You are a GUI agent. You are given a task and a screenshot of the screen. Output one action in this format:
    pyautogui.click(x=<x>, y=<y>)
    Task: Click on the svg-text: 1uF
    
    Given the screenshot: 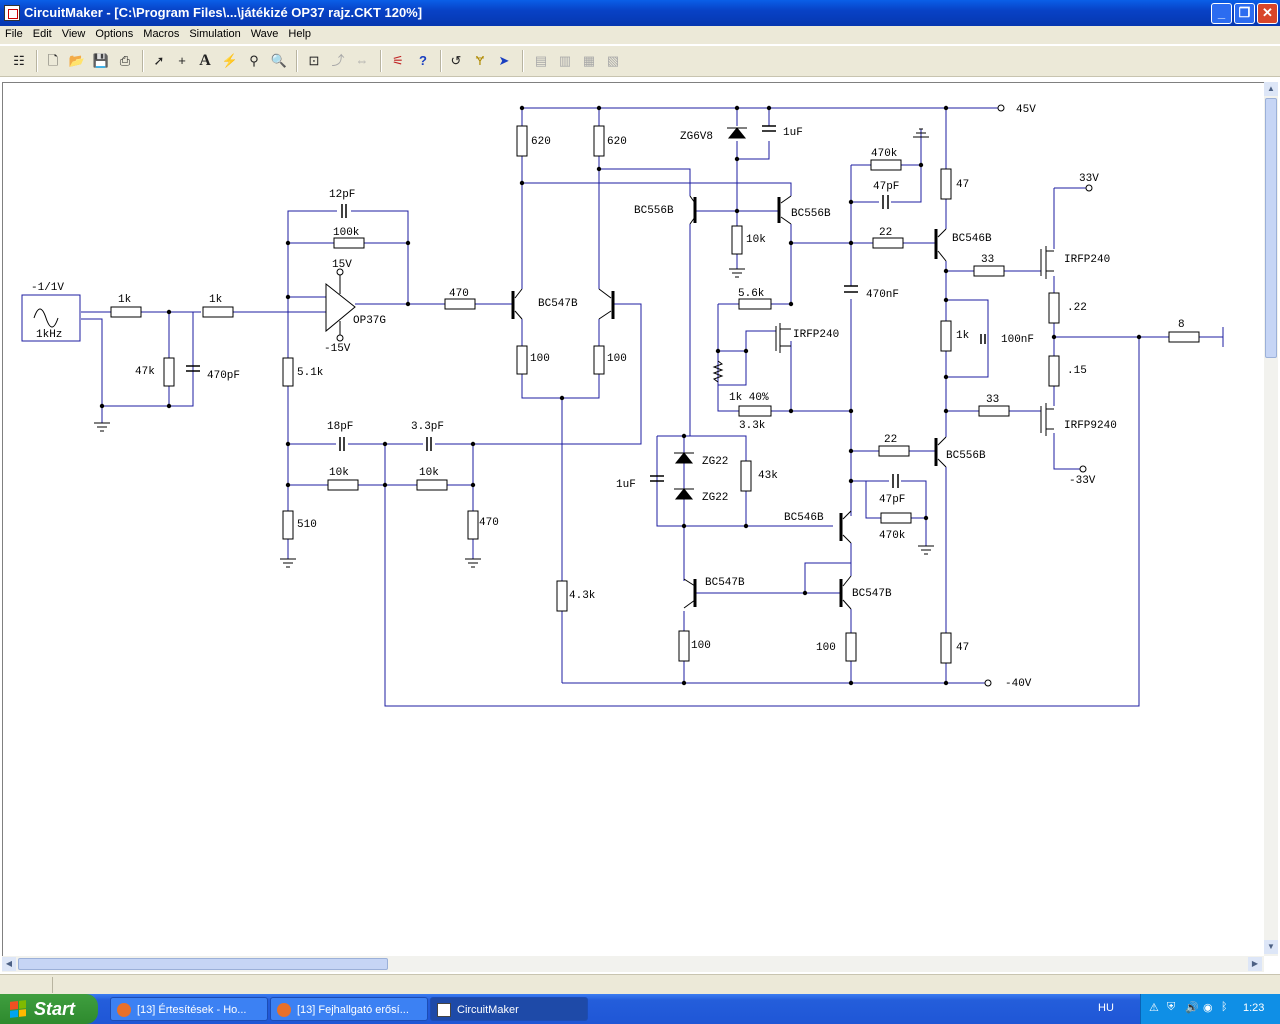 What is the action you would take?
    pyautogui.click(x=793, y=133)
    